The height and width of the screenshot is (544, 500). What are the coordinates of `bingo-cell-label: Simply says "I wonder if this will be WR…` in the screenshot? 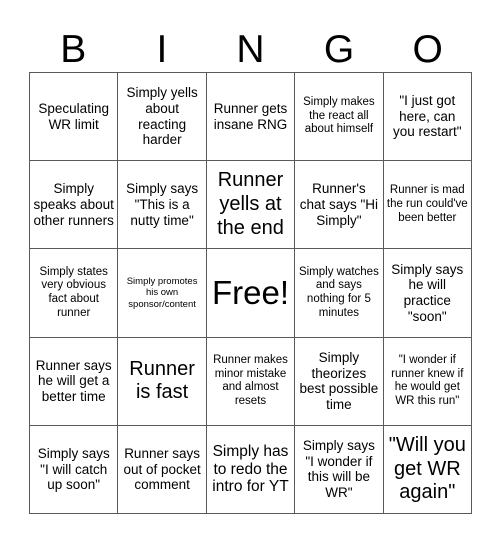 It's located at (338, 469).